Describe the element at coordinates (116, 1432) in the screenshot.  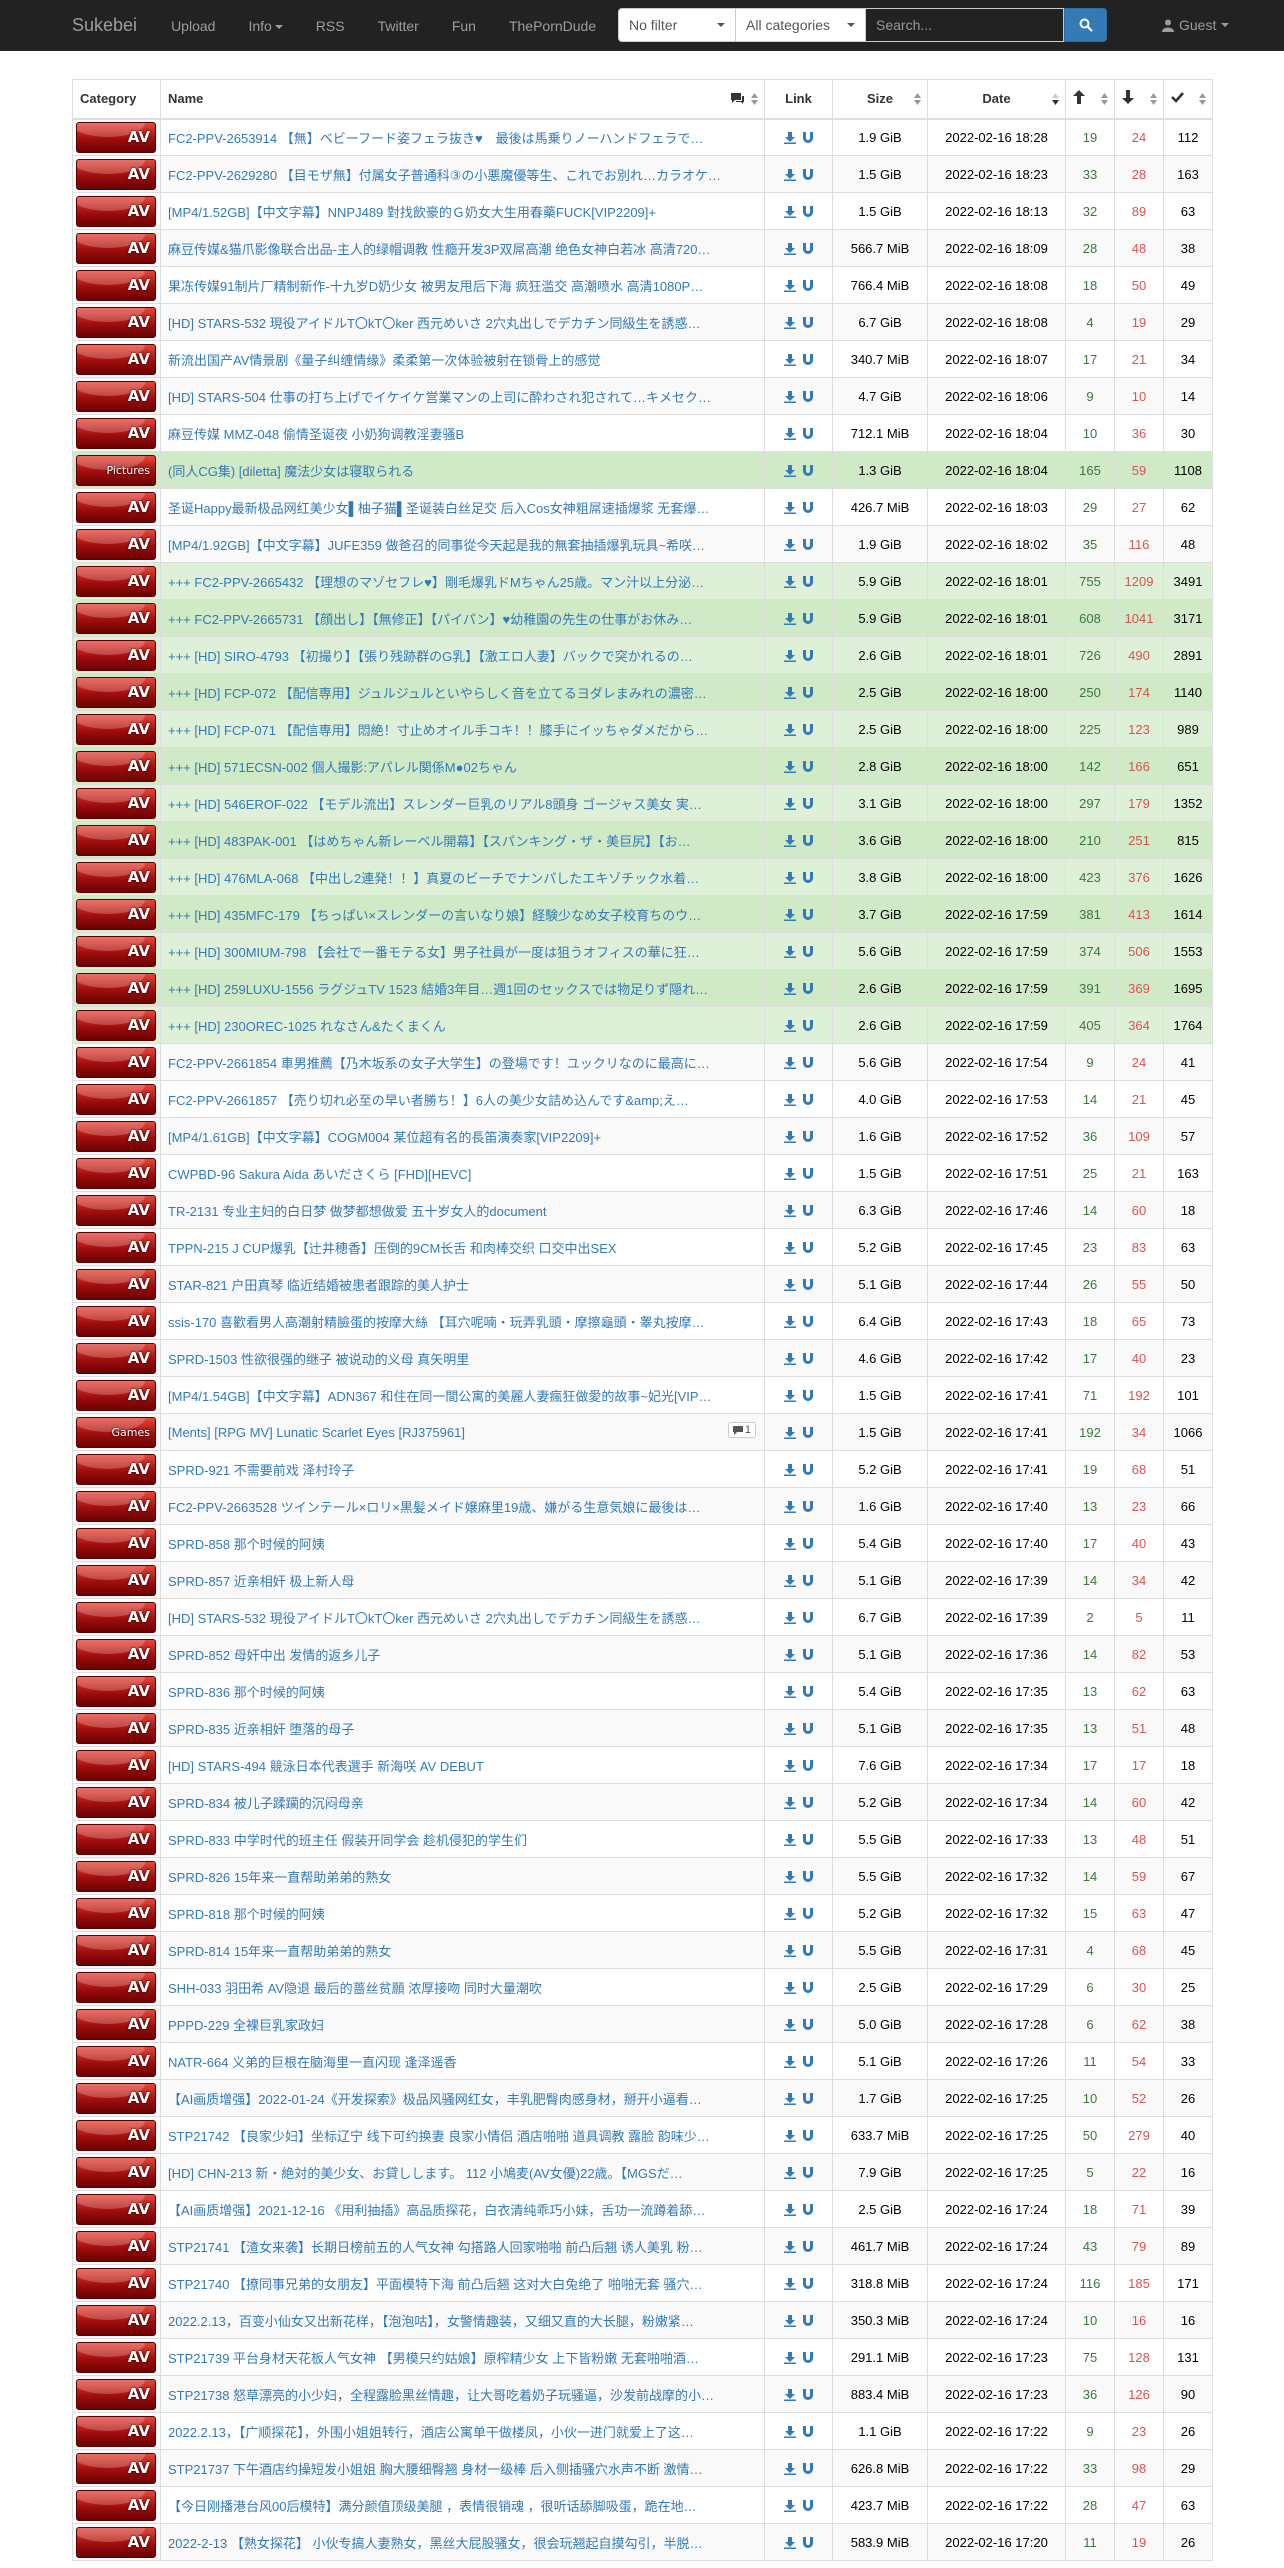
I see `category-badge: Games` at that location.